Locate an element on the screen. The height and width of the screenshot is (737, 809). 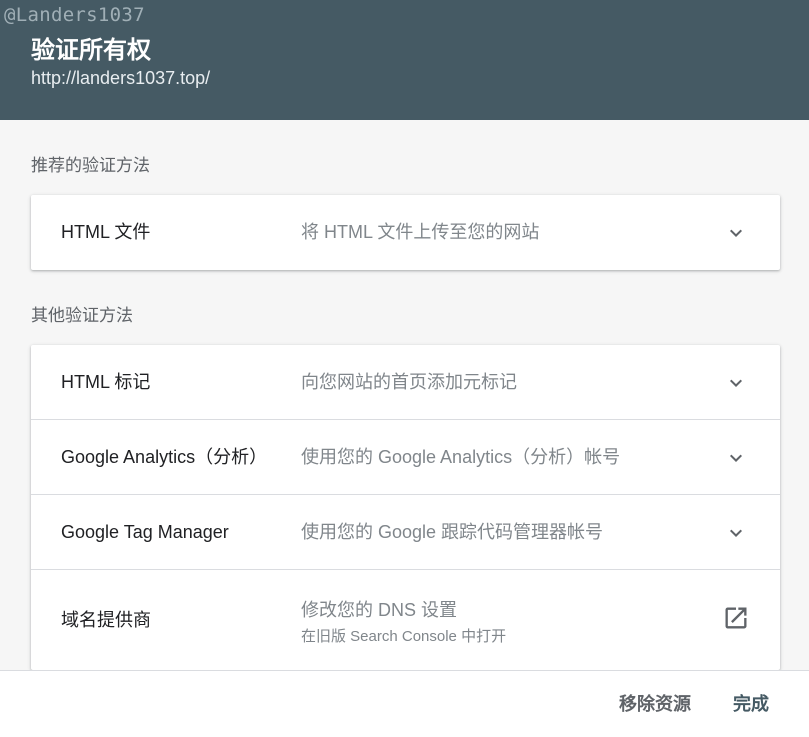
other-section-label: 其他验证方法 is located at coordinates (82, 315).